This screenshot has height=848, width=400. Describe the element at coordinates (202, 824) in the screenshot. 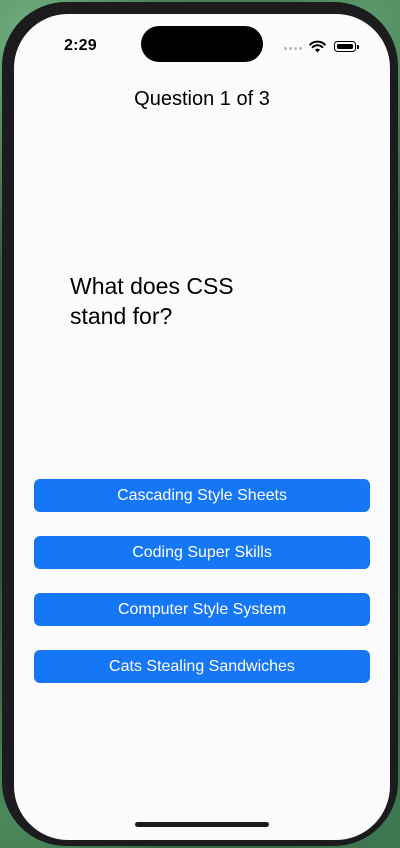

I see `home-indicator` at that location.